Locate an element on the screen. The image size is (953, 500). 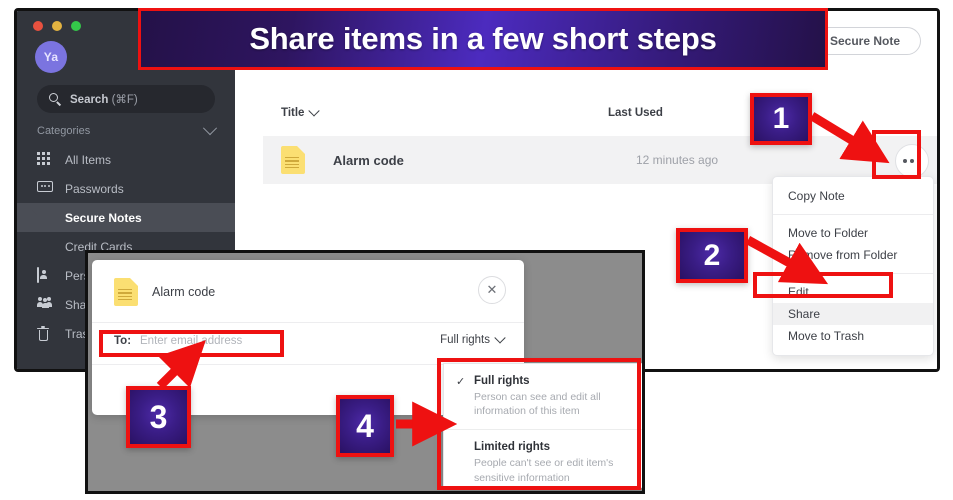
rights-select: Full rights is located at coordinates (473, 339).